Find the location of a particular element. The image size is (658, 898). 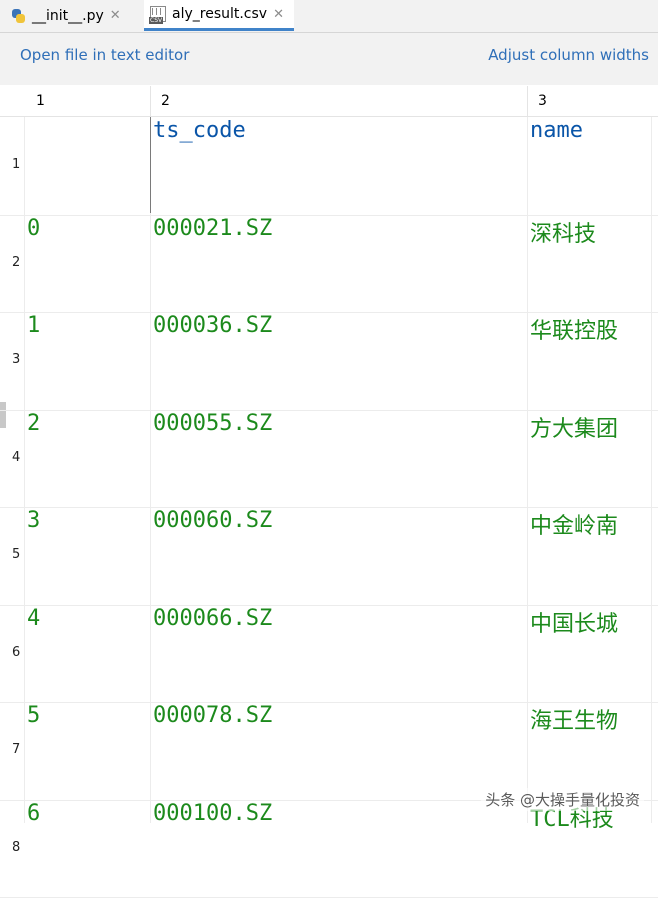

row-number: 3 is located at coordinates (16, 359).